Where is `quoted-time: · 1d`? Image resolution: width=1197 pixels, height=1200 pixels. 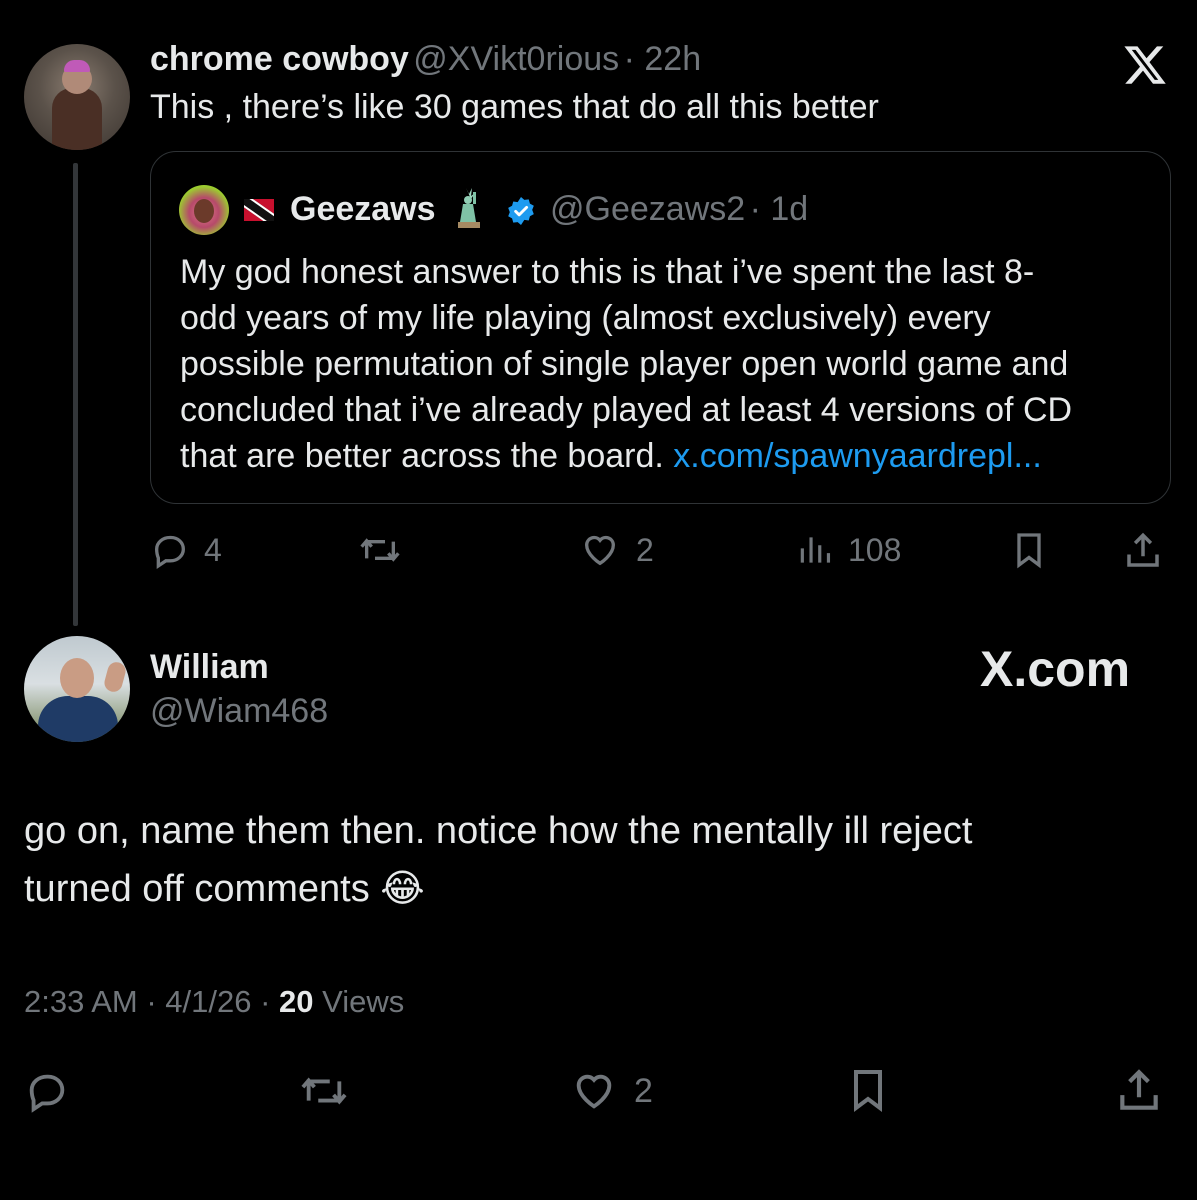 quoted-time: · 1d is located at coordinates (779, 209).